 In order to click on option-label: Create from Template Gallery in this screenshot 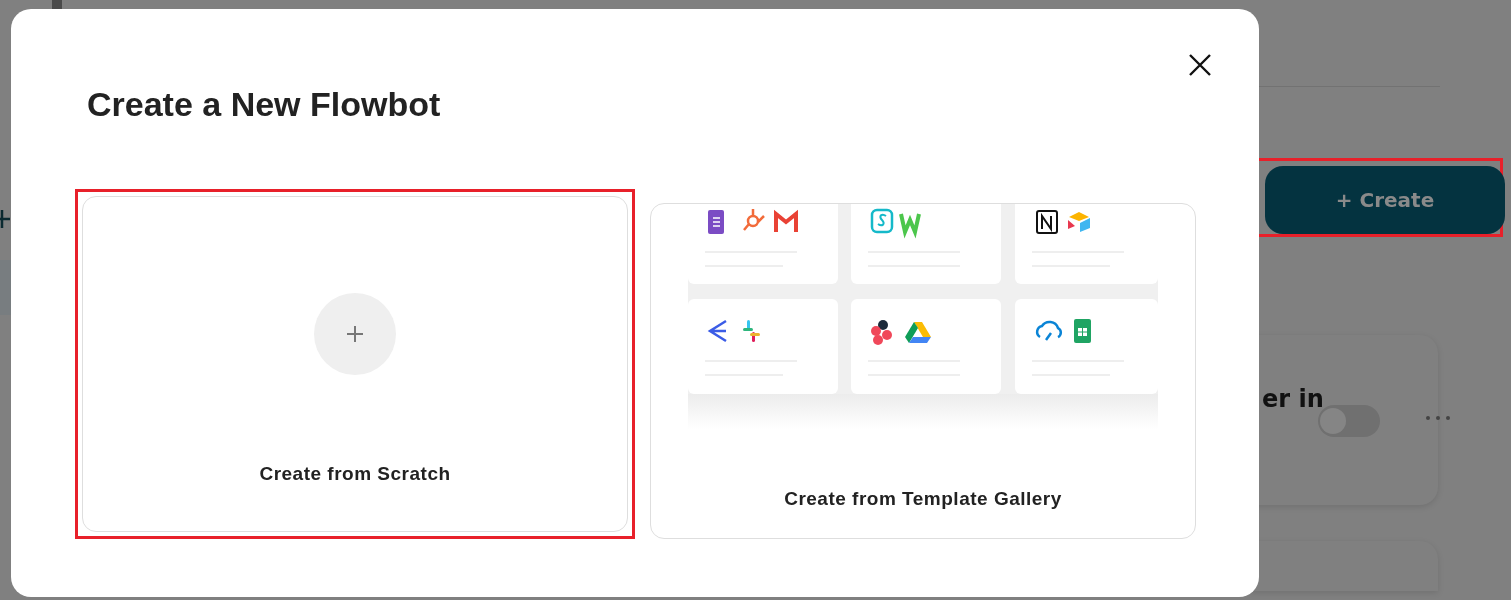, I will do `click(923, 499)`.